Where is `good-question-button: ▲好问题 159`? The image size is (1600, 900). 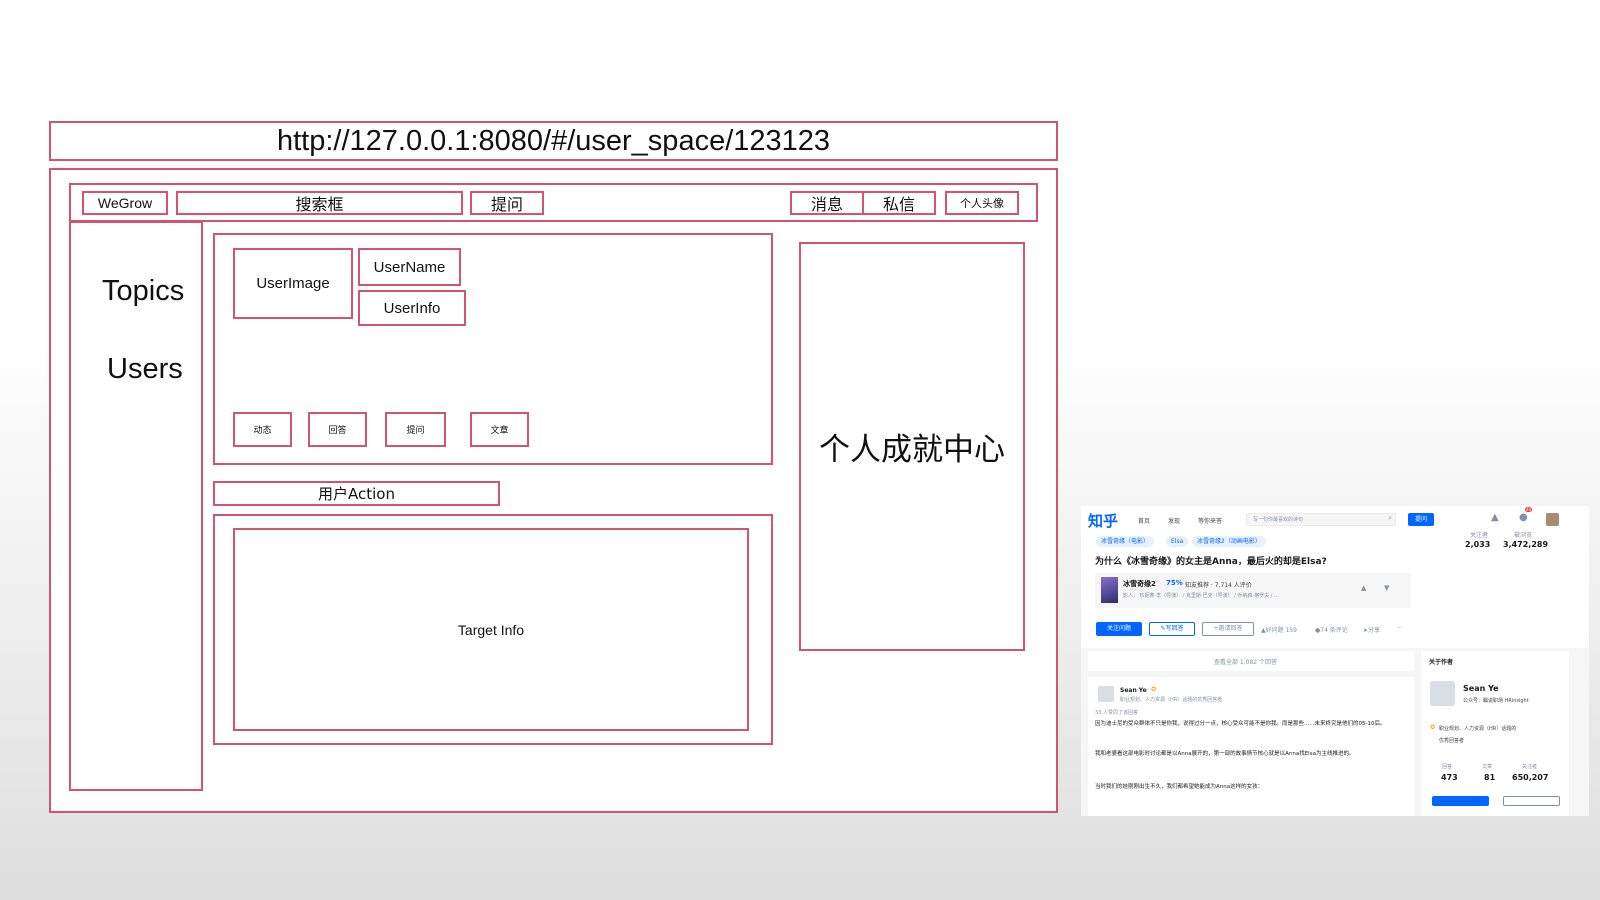 good-question-button: ▲好问题 159 is located at coordinates (1279, 629).